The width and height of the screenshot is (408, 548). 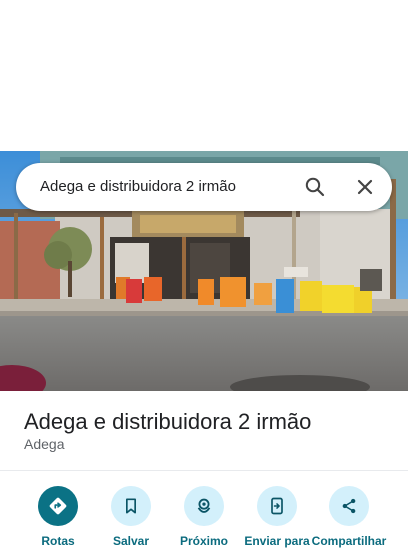 What do you see at coordinates (44, 444) in the screenshot?
I see `place-category: Adega` at bounding box center [44, 444].